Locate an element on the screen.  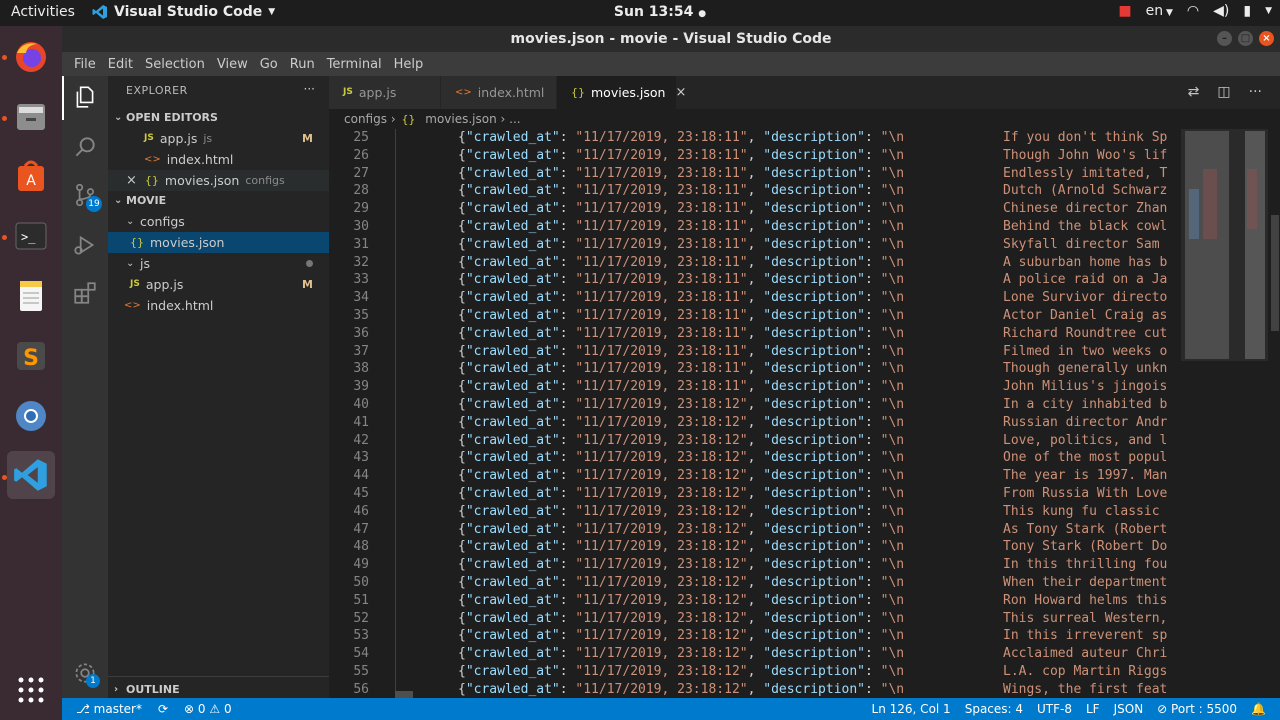
description-text: From Russia With Love is located at coordinates (1085, 493).